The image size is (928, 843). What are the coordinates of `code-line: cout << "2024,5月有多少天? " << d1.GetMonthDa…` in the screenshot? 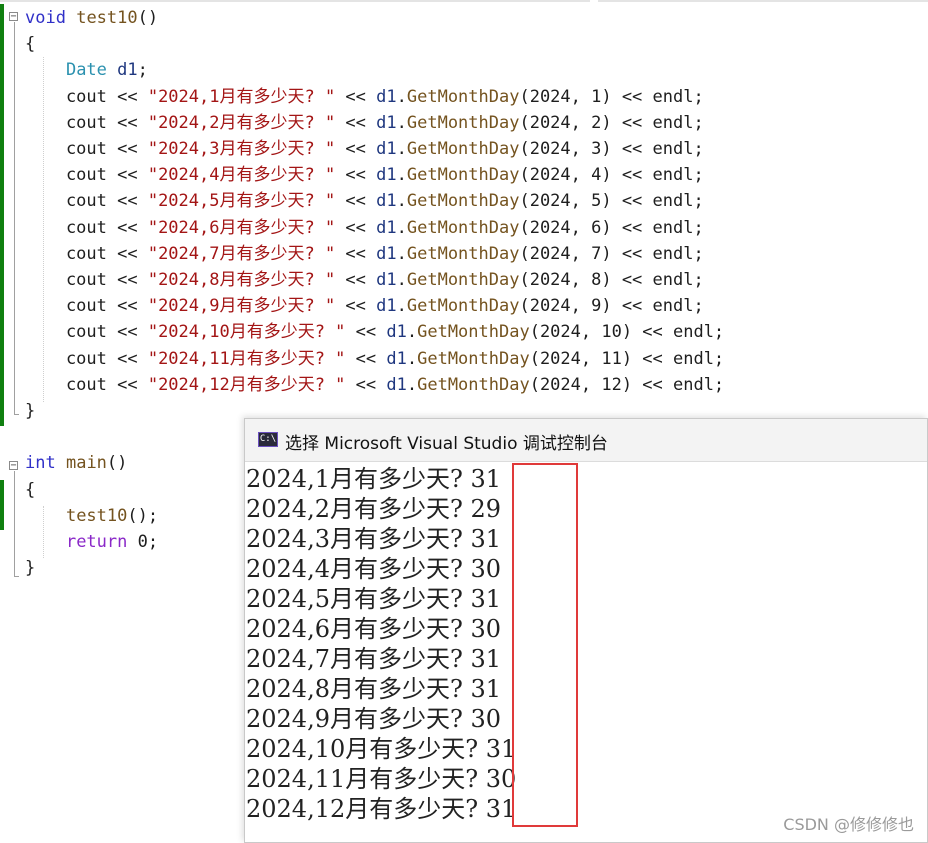 It's located at (364, 201).